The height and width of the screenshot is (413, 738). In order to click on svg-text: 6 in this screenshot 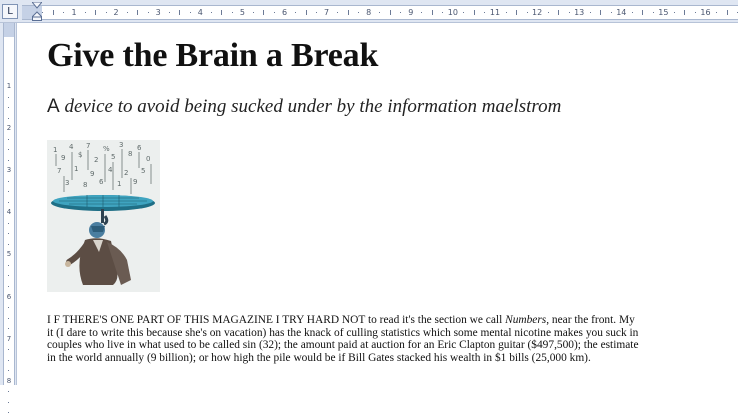, I will do `click(101, 182)`.